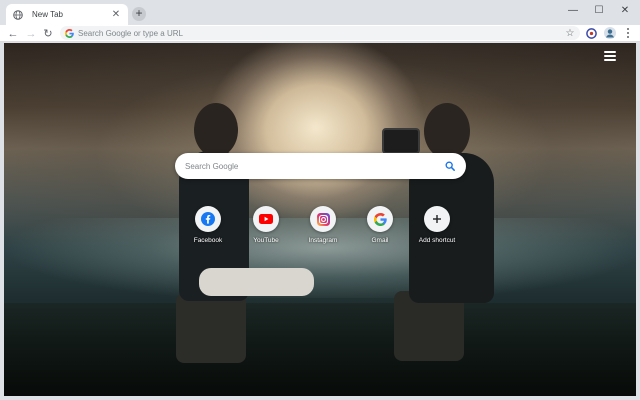 Image resolution: width=640 pixels, height=400 pixels. I want to click on shortcut-youtube: YouTube, so click(266, 225).